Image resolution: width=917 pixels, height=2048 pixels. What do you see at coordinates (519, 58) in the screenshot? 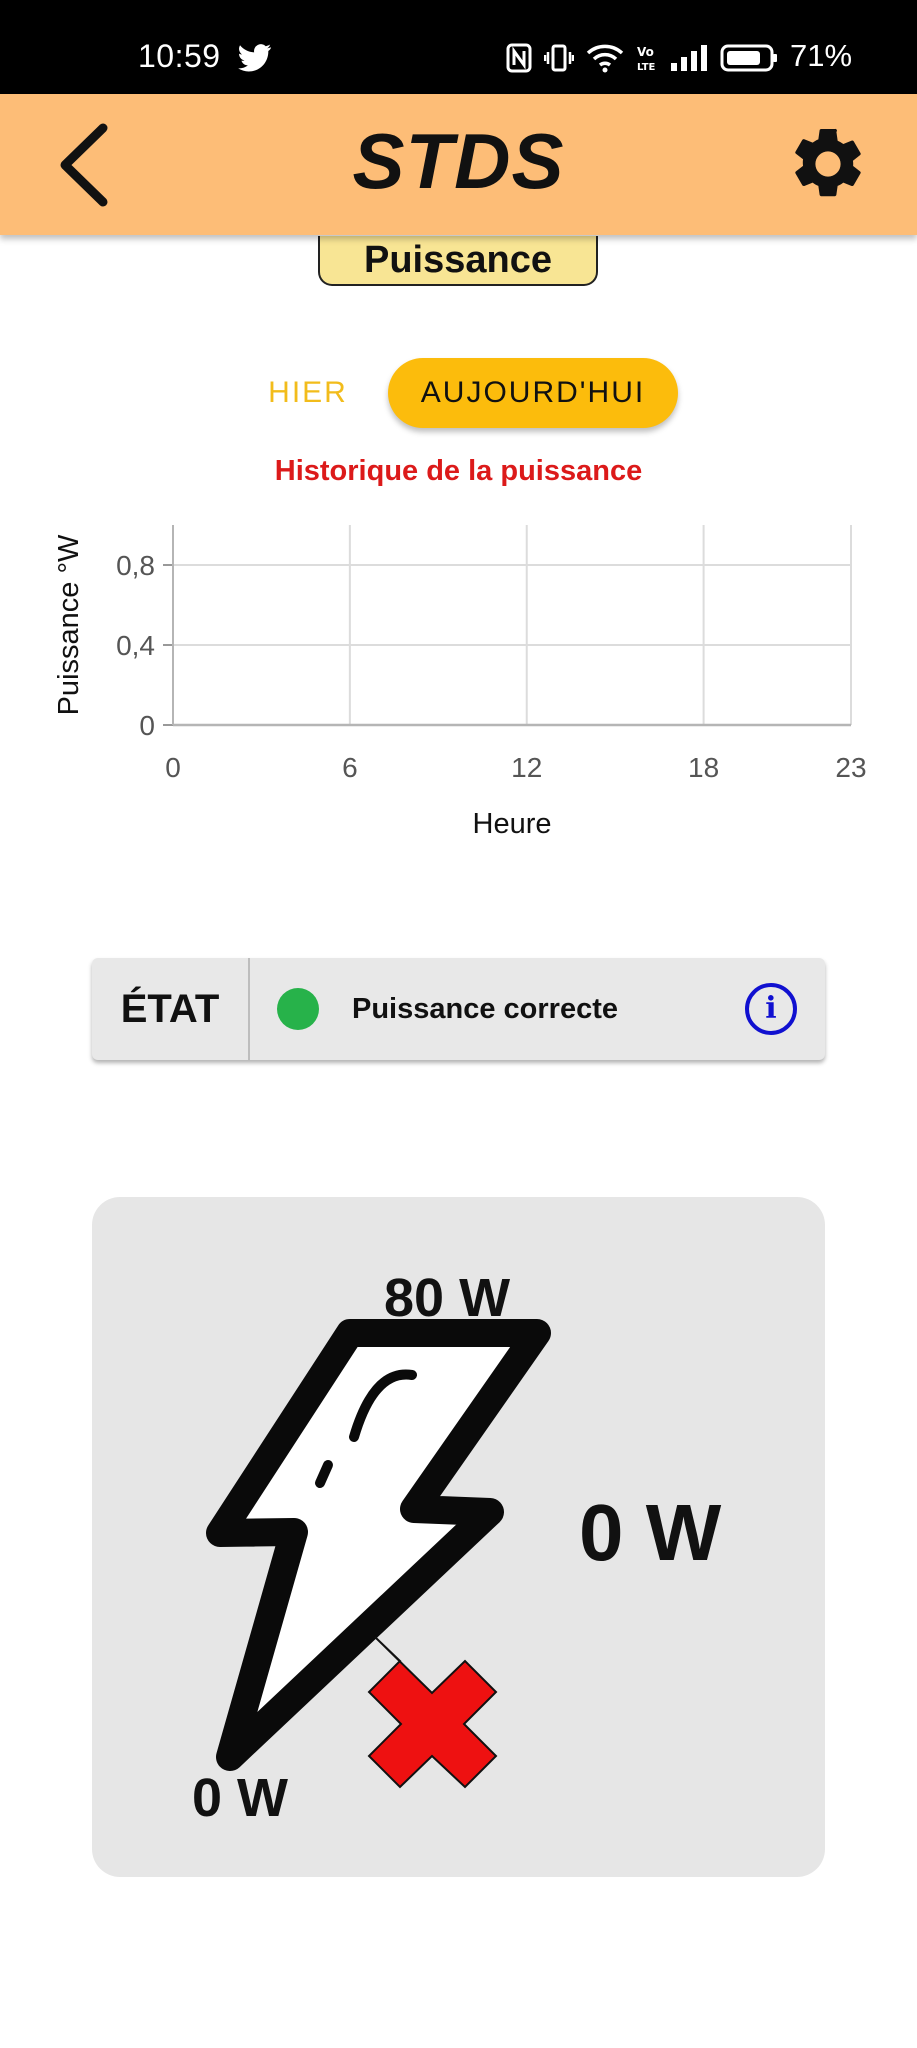
I see `nfc-icon` at bounding box center [519, 58].